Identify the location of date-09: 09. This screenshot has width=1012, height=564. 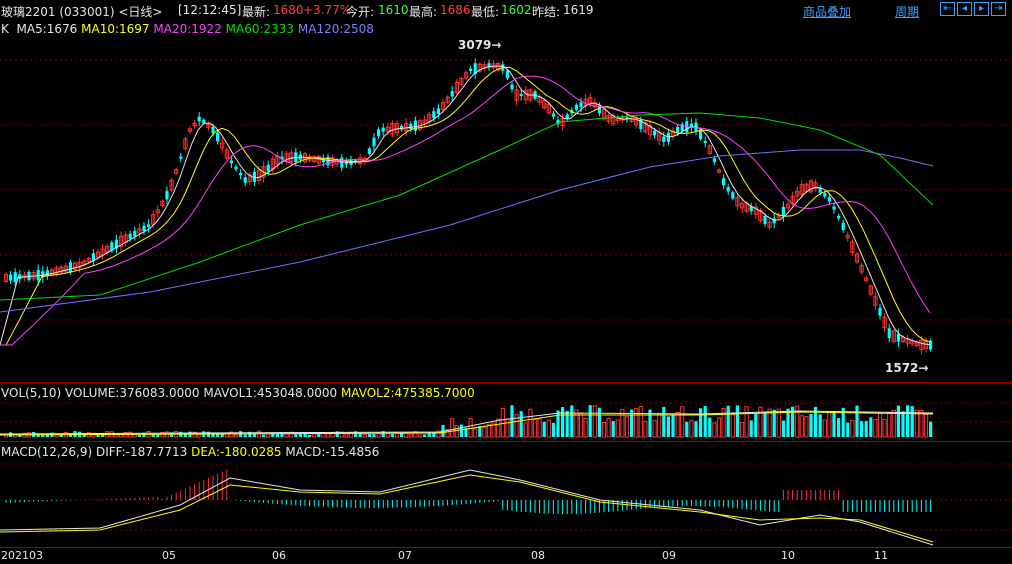
(669, 555).